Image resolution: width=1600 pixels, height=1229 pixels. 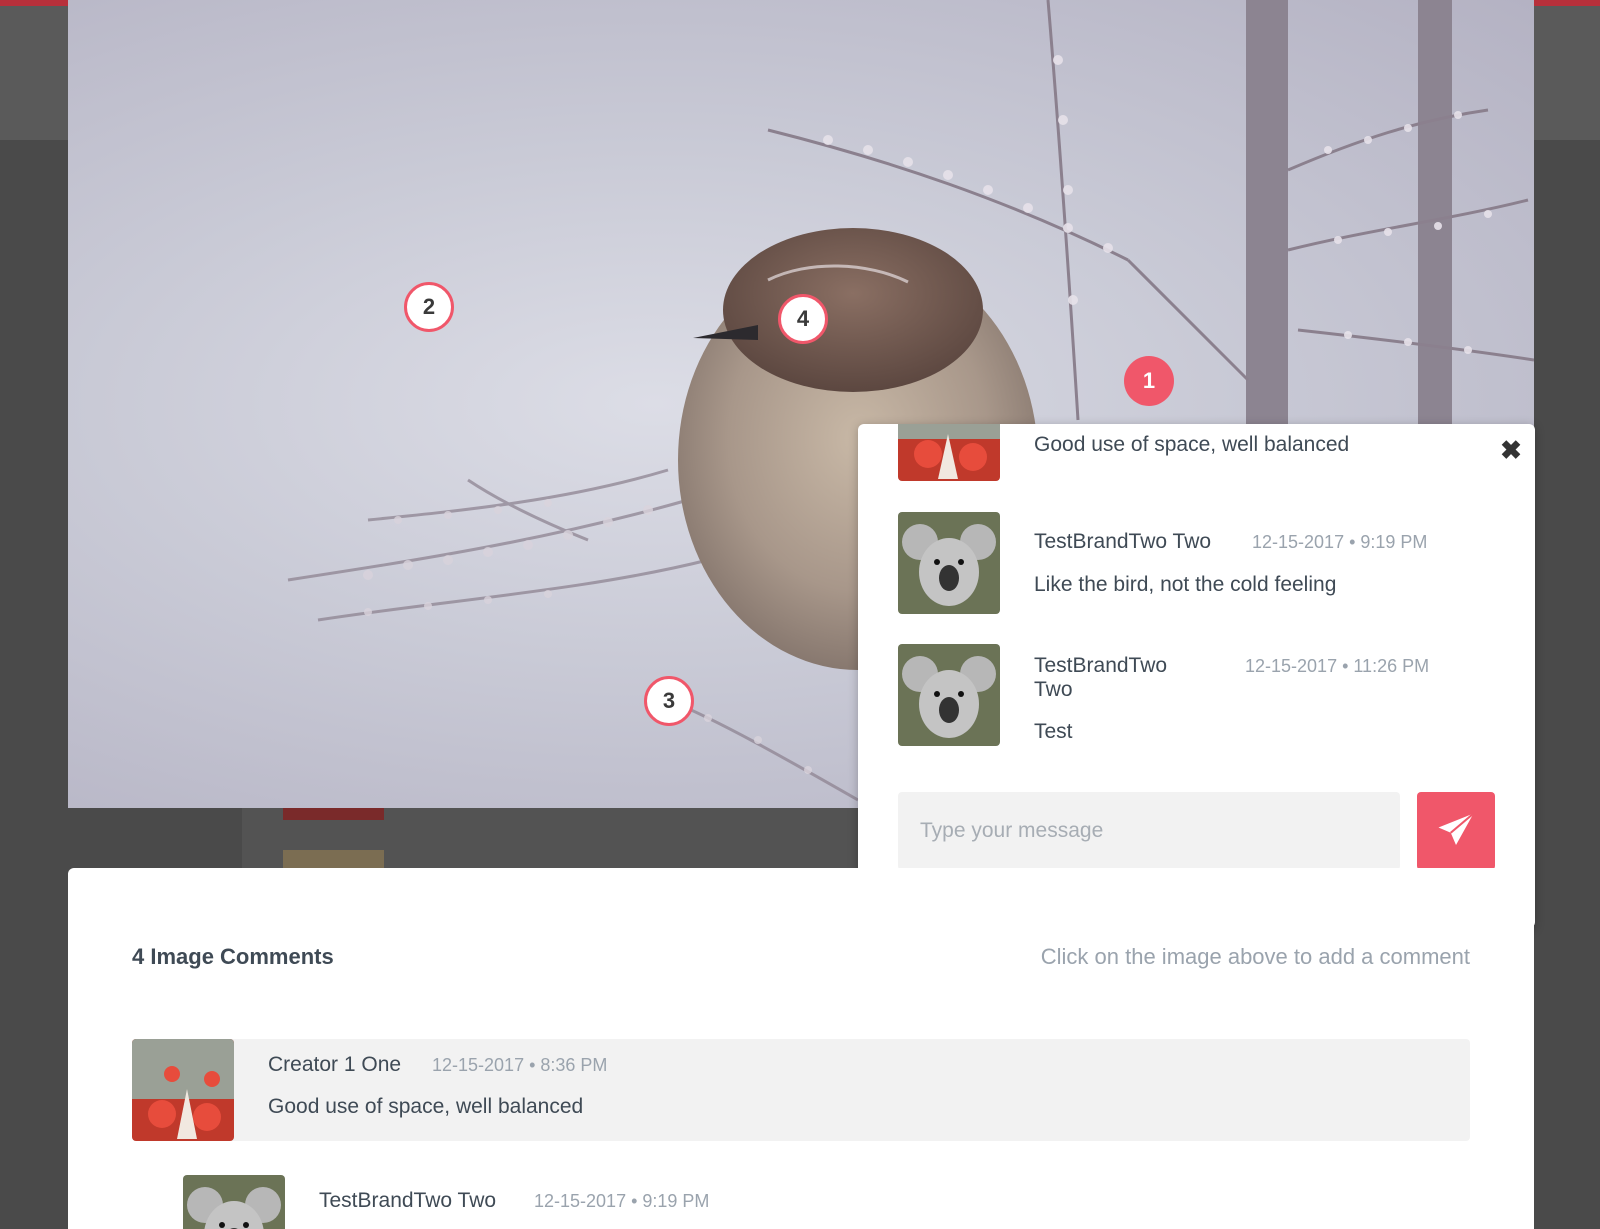 I want to click on comments-count: 4 Image Comments, so click(x=233, y=956).